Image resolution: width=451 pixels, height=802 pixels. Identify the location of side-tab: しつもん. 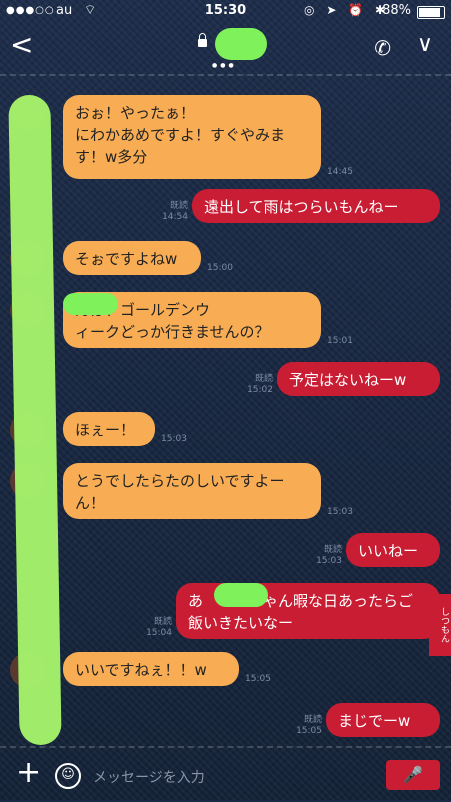
(440, 625).